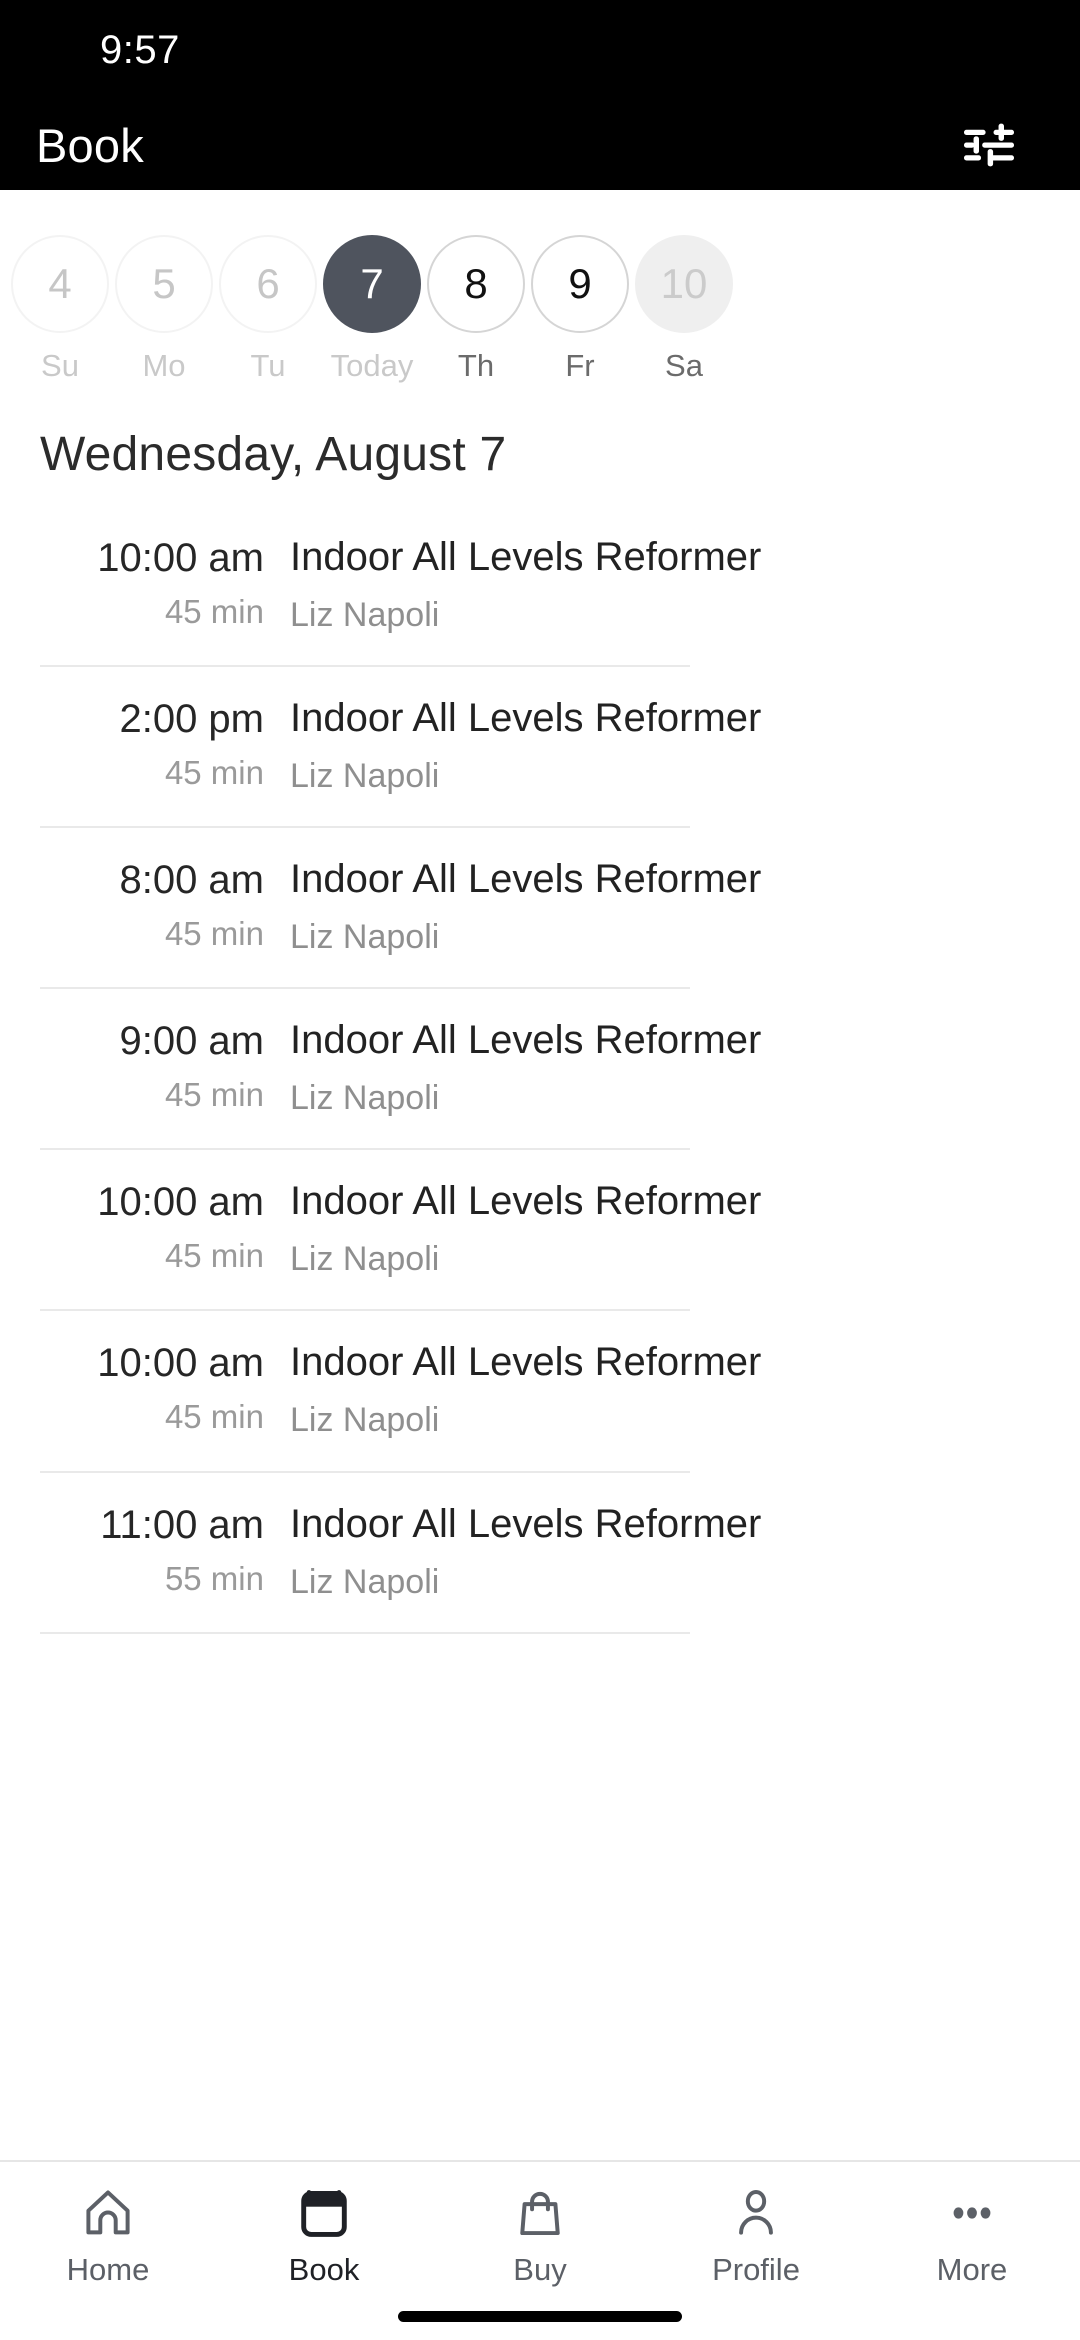 The width and height of the screenshot is (1080, 2340). What do you see at coordinates (972, 2213) in the screenshot?
I see `ellipsis-icon` at bounding box center [972, 2213].